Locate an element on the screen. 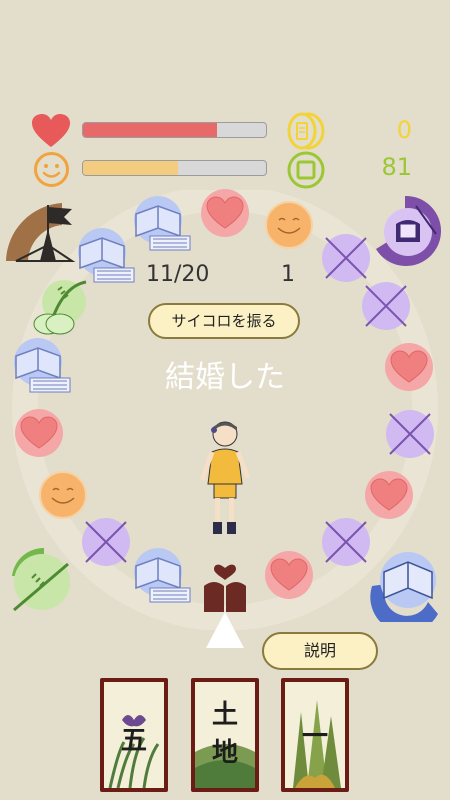 The height and width of the screenshot is (800, 450). card-kanji: 一 is located at coordinates (314, 737).